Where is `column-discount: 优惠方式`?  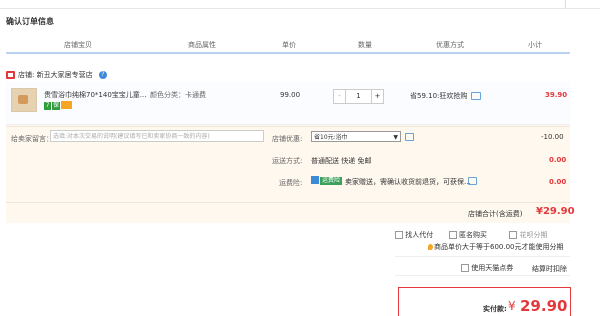
column-discount: 优惠方式 is located at coordinates (450, 45).